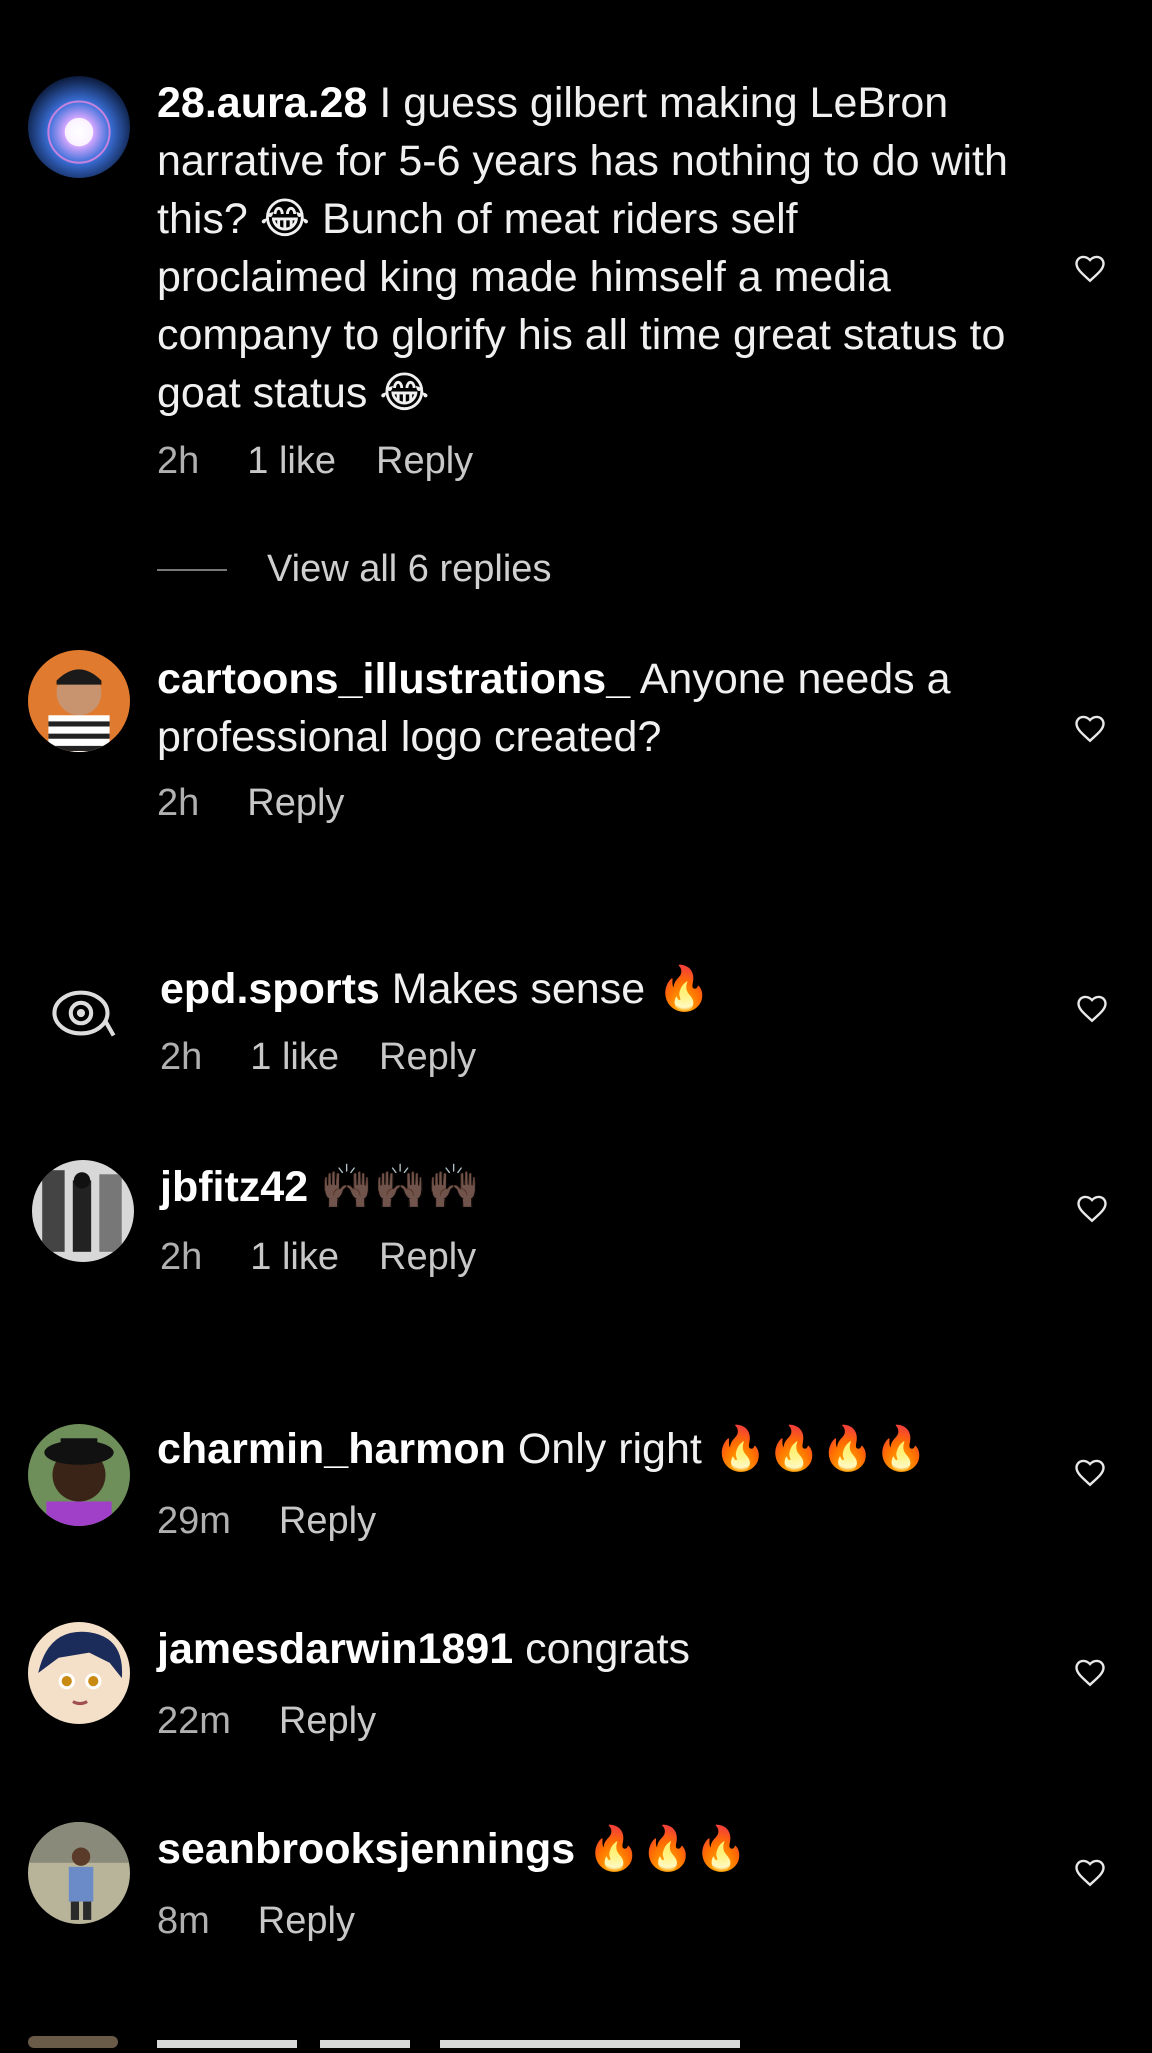 This screenshot has height=2053, width=1152. I want to click on next-comment-peek, so click(576, 2039).